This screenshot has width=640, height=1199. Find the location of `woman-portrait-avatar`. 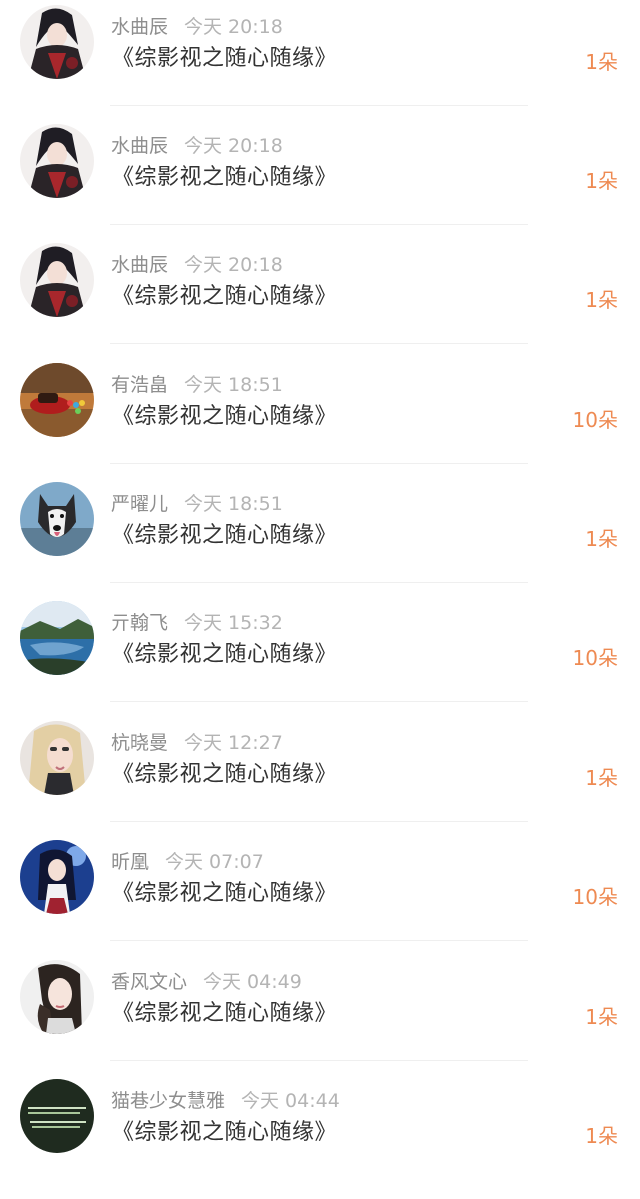

woman-portrait-avatar is located at coordinates (57, 997).